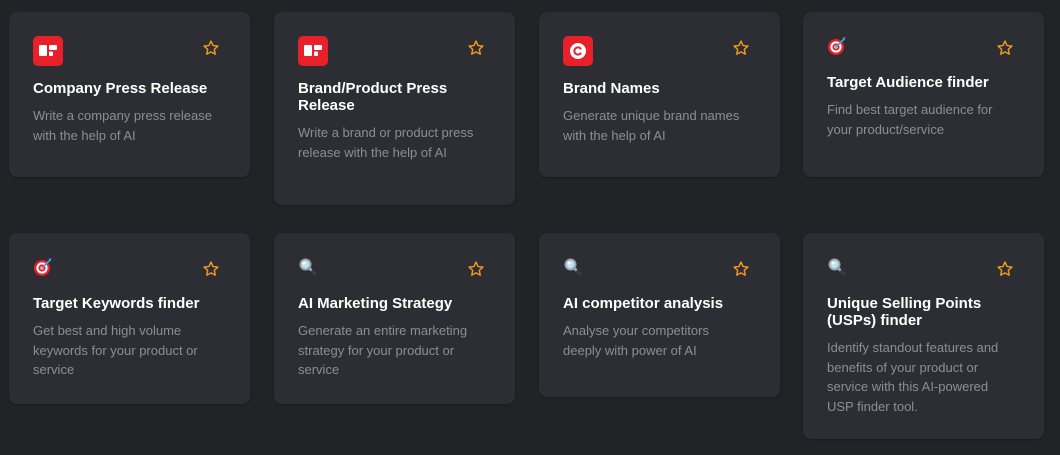 This screenshot has width=1060, height=455. Describe the element at coordinates (120, 88) in the screenshot. I see `card-title: Company Press Release` at that location.